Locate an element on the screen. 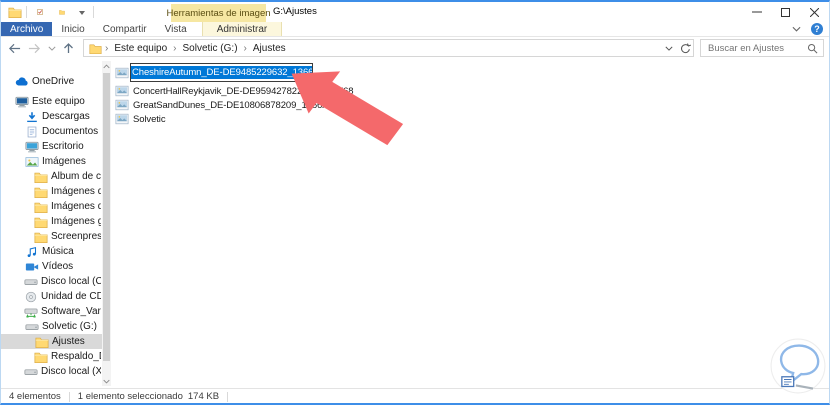 The image size is (830, 405). ribbon-tab: Inicio is located at coordinates (72, 29).